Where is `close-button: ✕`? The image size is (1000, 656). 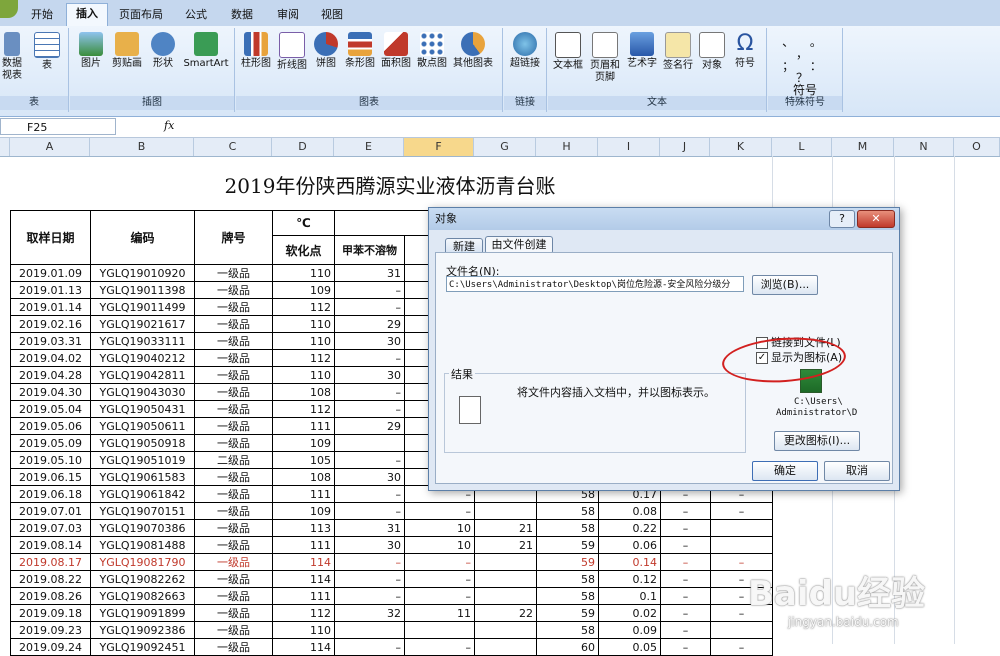 close-button: ✕ is located at coordinates (876, 219).